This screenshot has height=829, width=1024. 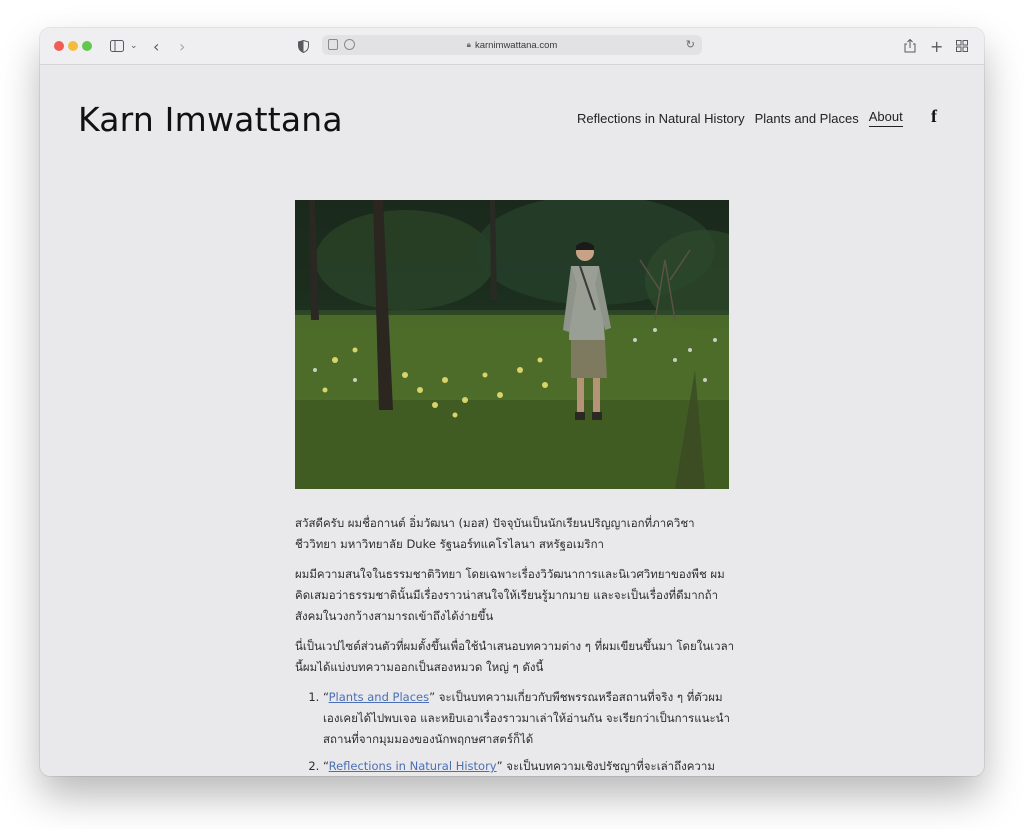 What do you see at coordinates (73, 46) in the screenshot?
I see `minimize-window-button` at bounding box center [73, 46].